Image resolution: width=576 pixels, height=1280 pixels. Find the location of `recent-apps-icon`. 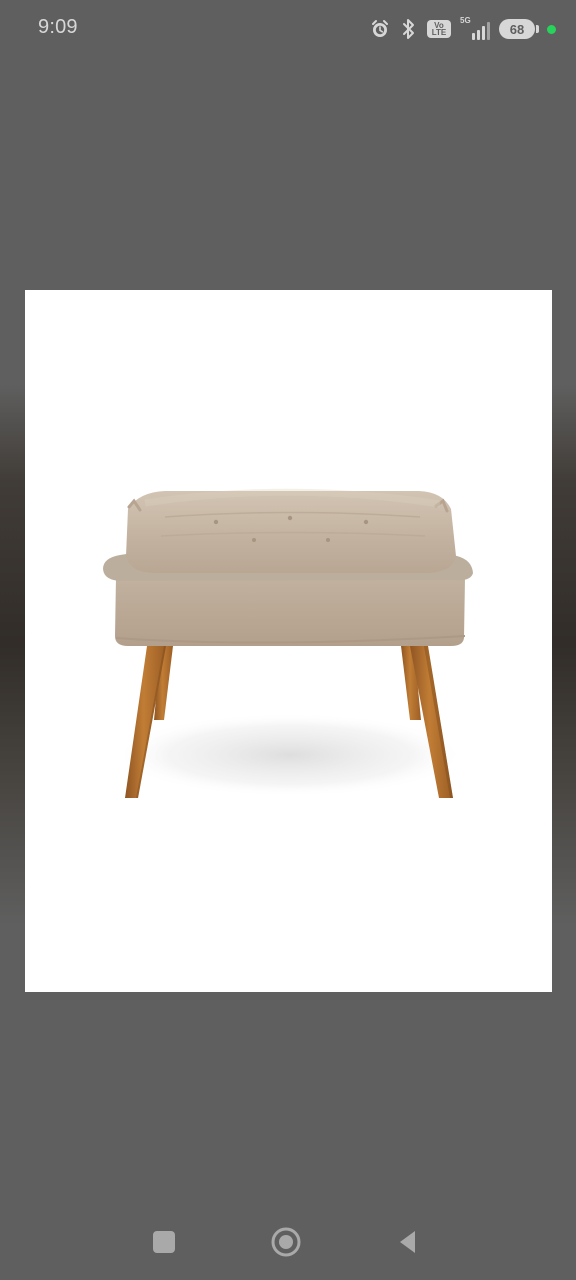

recent-apps-icon is located at coordinates (164, 1242).